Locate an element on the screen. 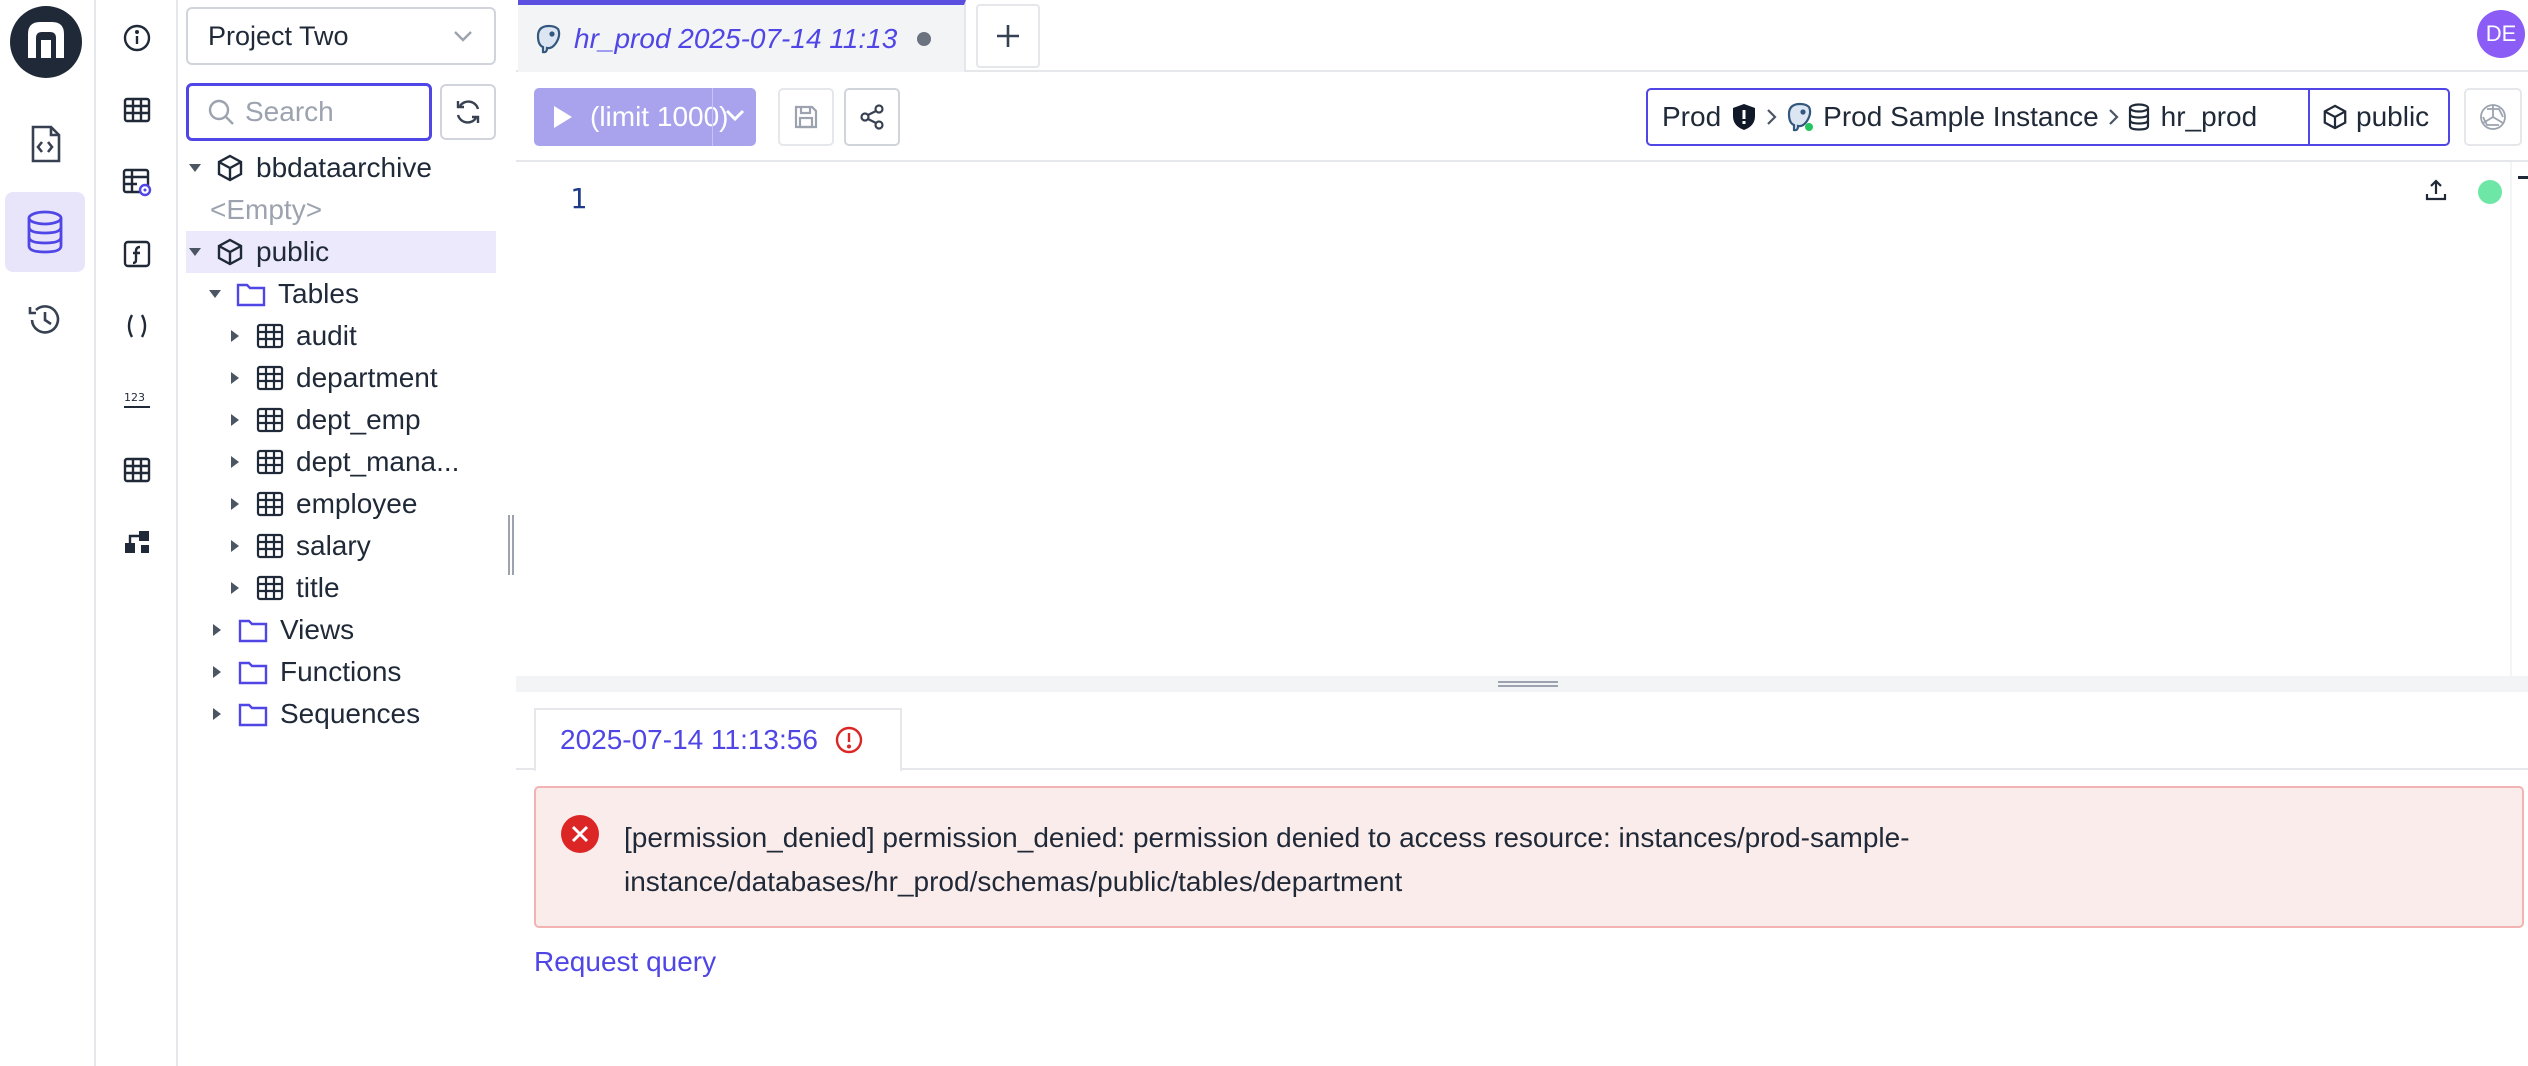  hierarchy-icon is located at coordinates (137, 542).